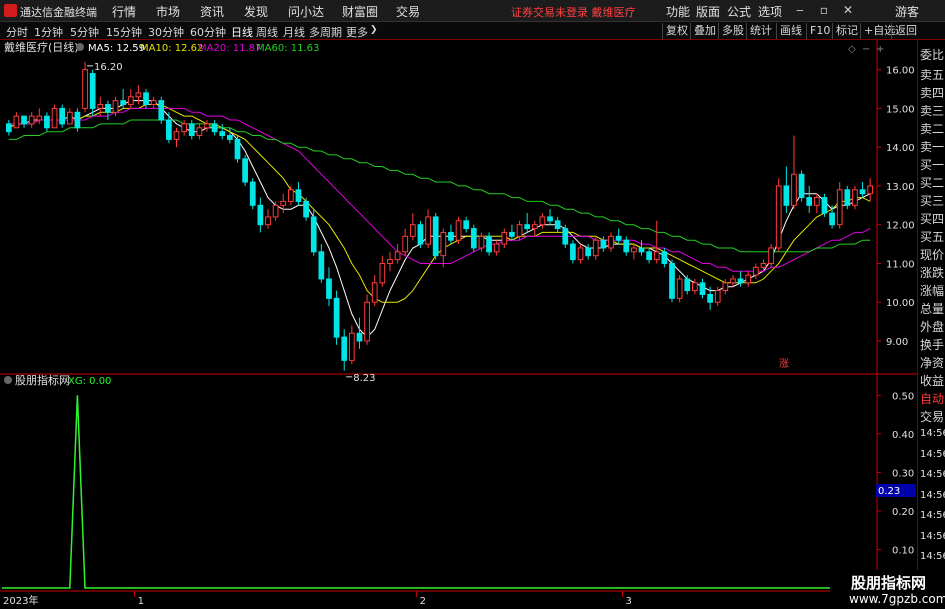 The width and height of the screenshot is (945, 609). I want to click on period-30min: 30分钟, so click(166, 32).